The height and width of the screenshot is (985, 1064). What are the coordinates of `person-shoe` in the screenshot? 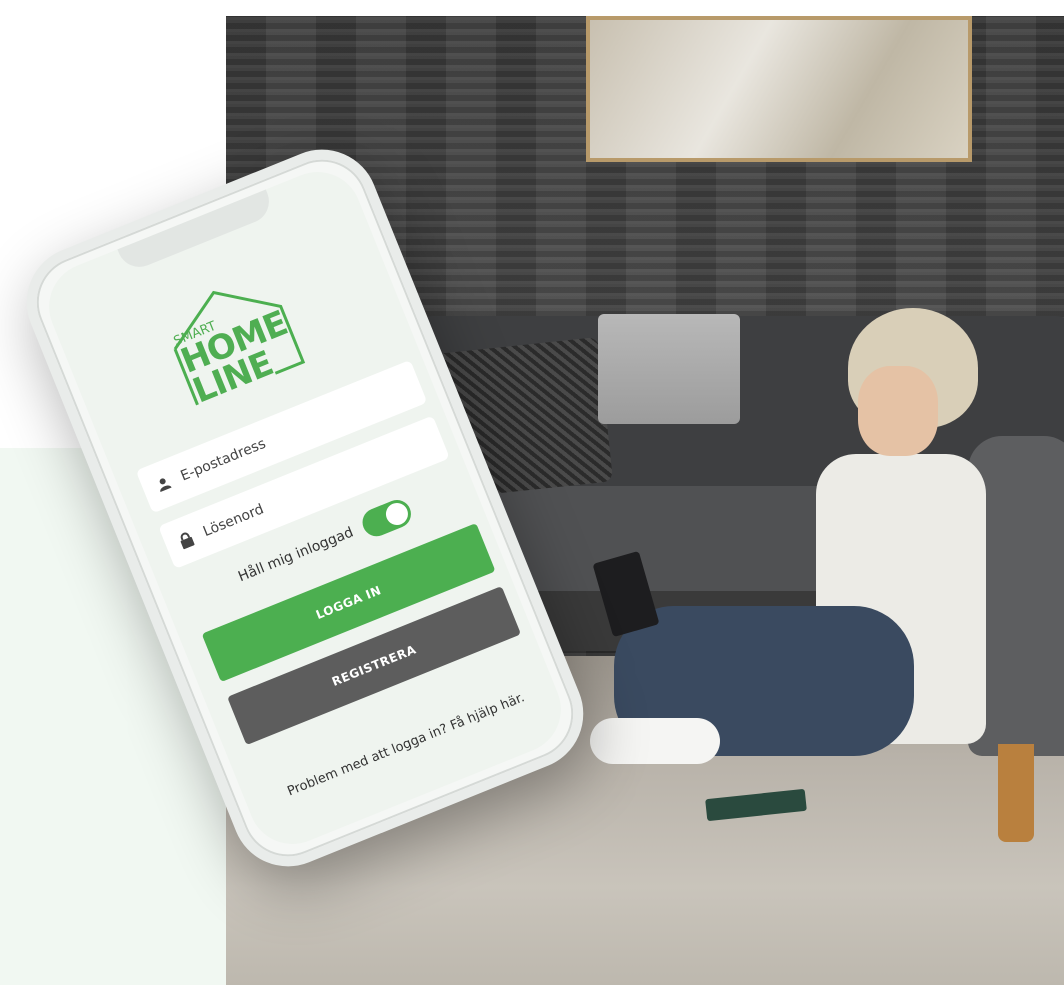 It's located at (655, 741).